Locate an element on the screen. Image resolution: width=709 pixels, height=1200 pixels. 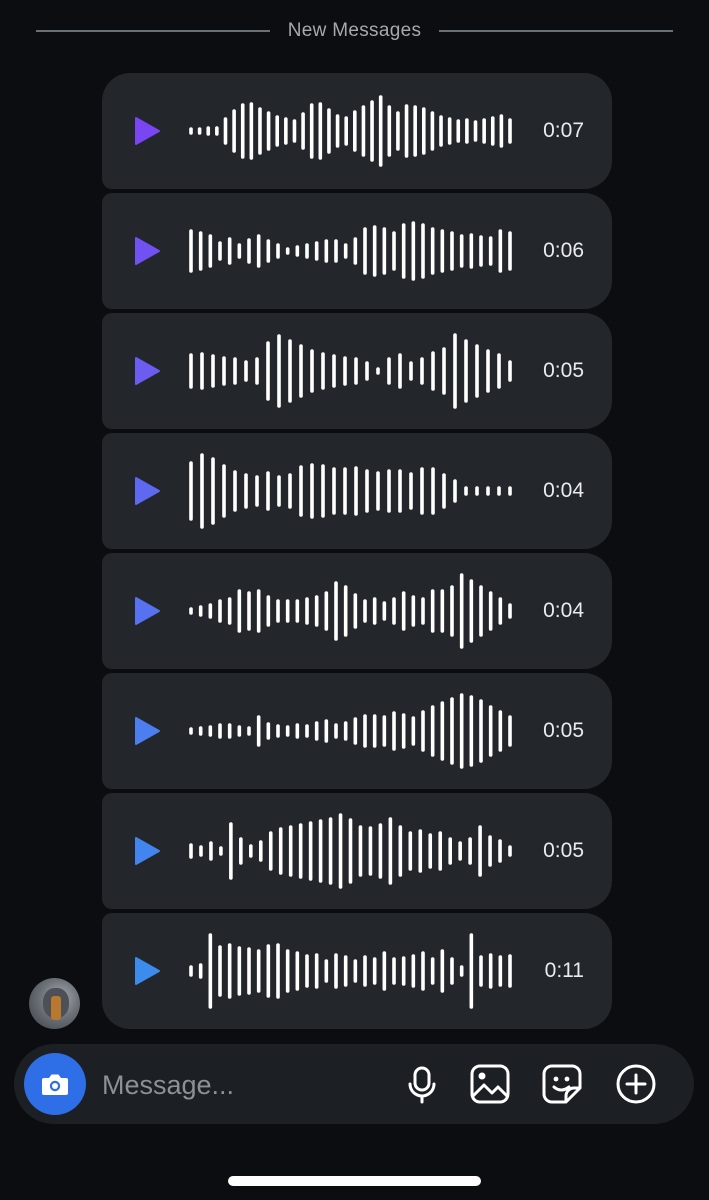
voice-message-bubble: 0:11 is located at coordinates (357, 971).